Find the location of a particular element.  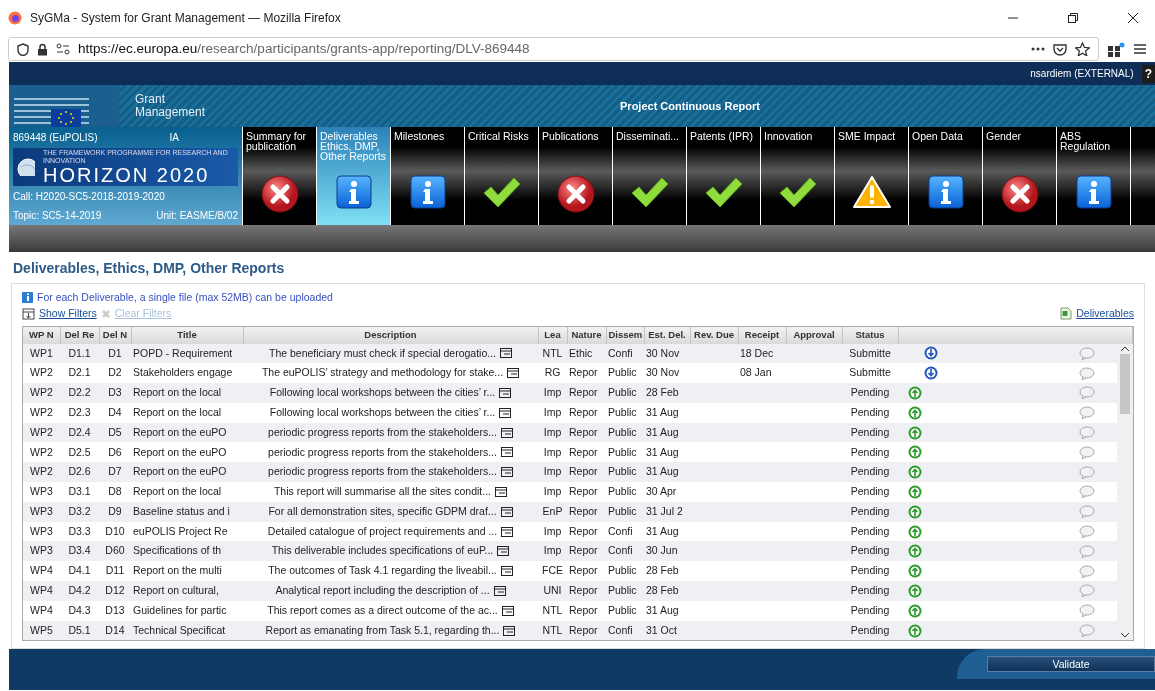

more-icon is located at coordinates (1038, 49).